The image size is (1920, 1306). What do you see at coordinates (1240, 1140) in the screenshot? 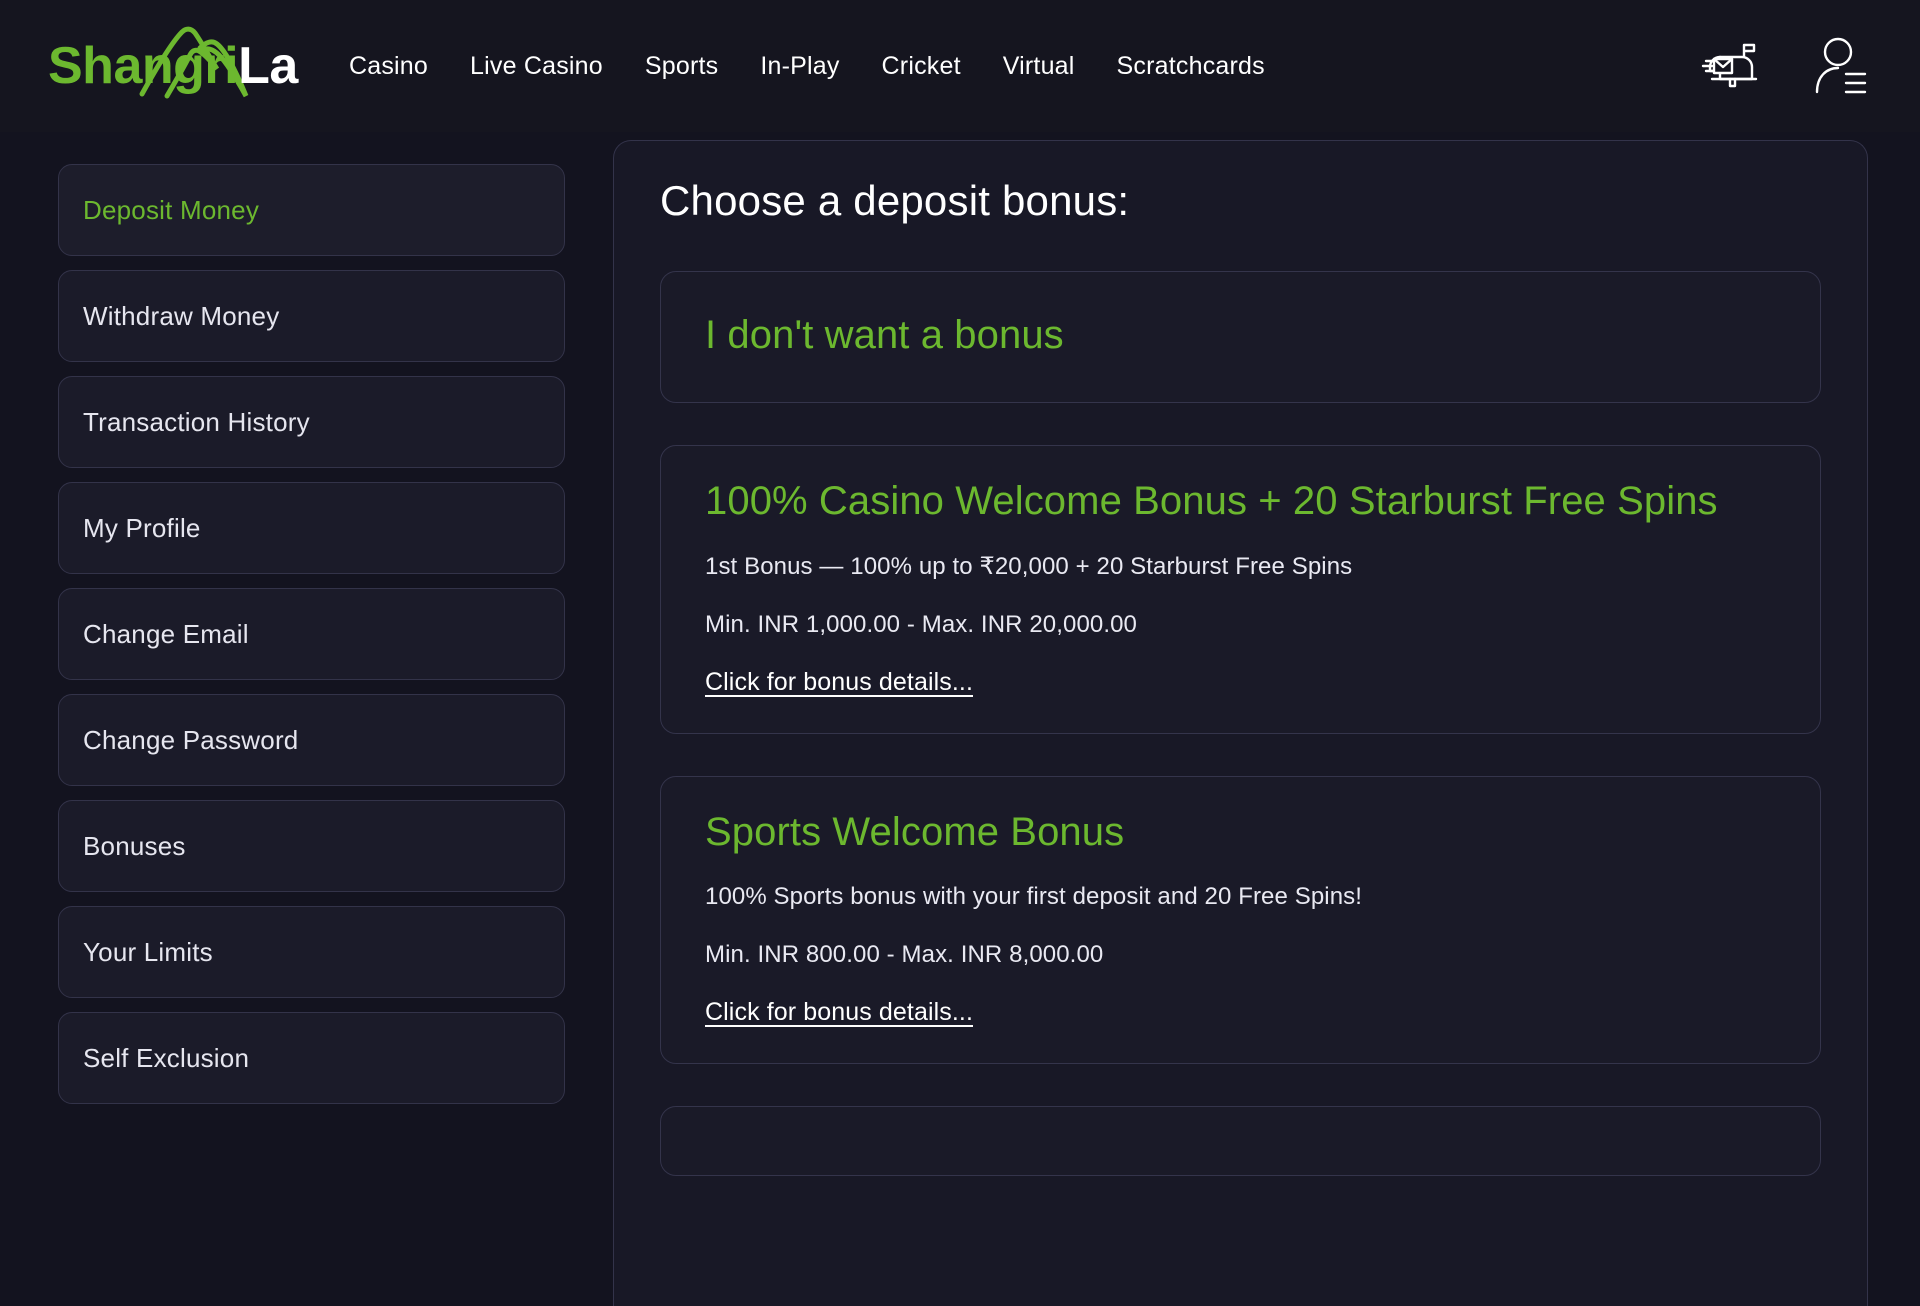
I see `bonus-option-next` at bounding box center [1240, 1140].